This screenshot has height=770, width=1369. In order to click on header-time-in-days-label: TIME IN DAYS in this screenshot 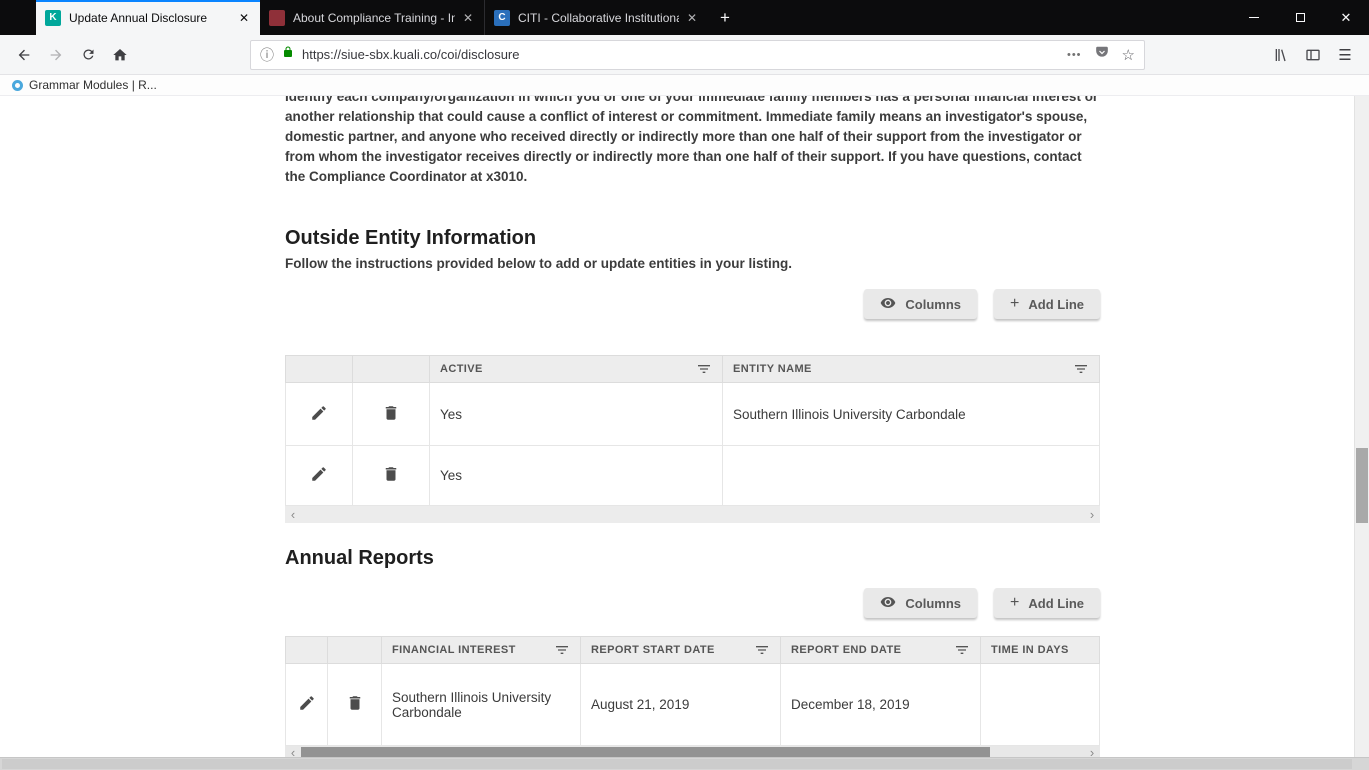, I will do `click(1030, 650)`.